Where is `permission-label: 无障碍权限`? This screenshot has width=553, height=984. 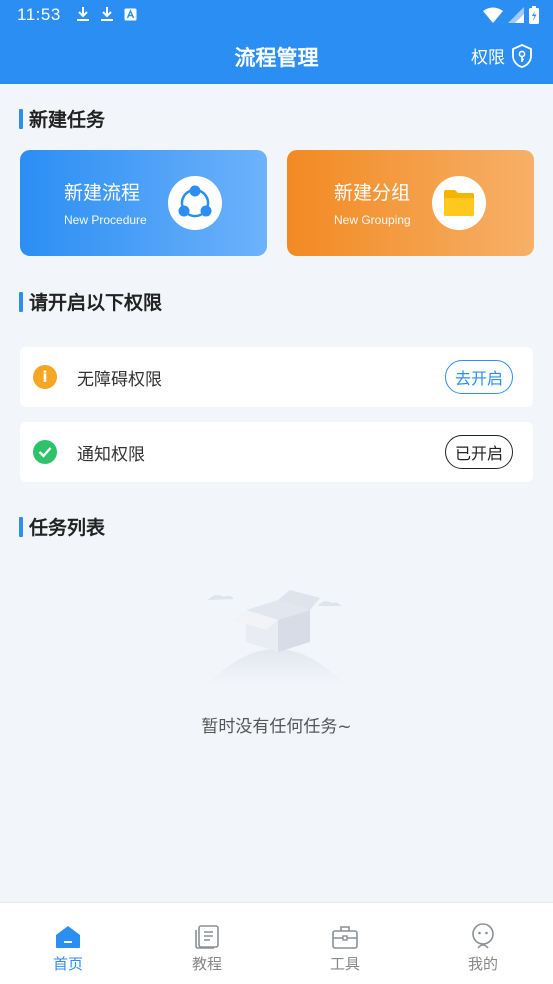
permission-label: 无障碍权限 is located at coordinates (119, 380).